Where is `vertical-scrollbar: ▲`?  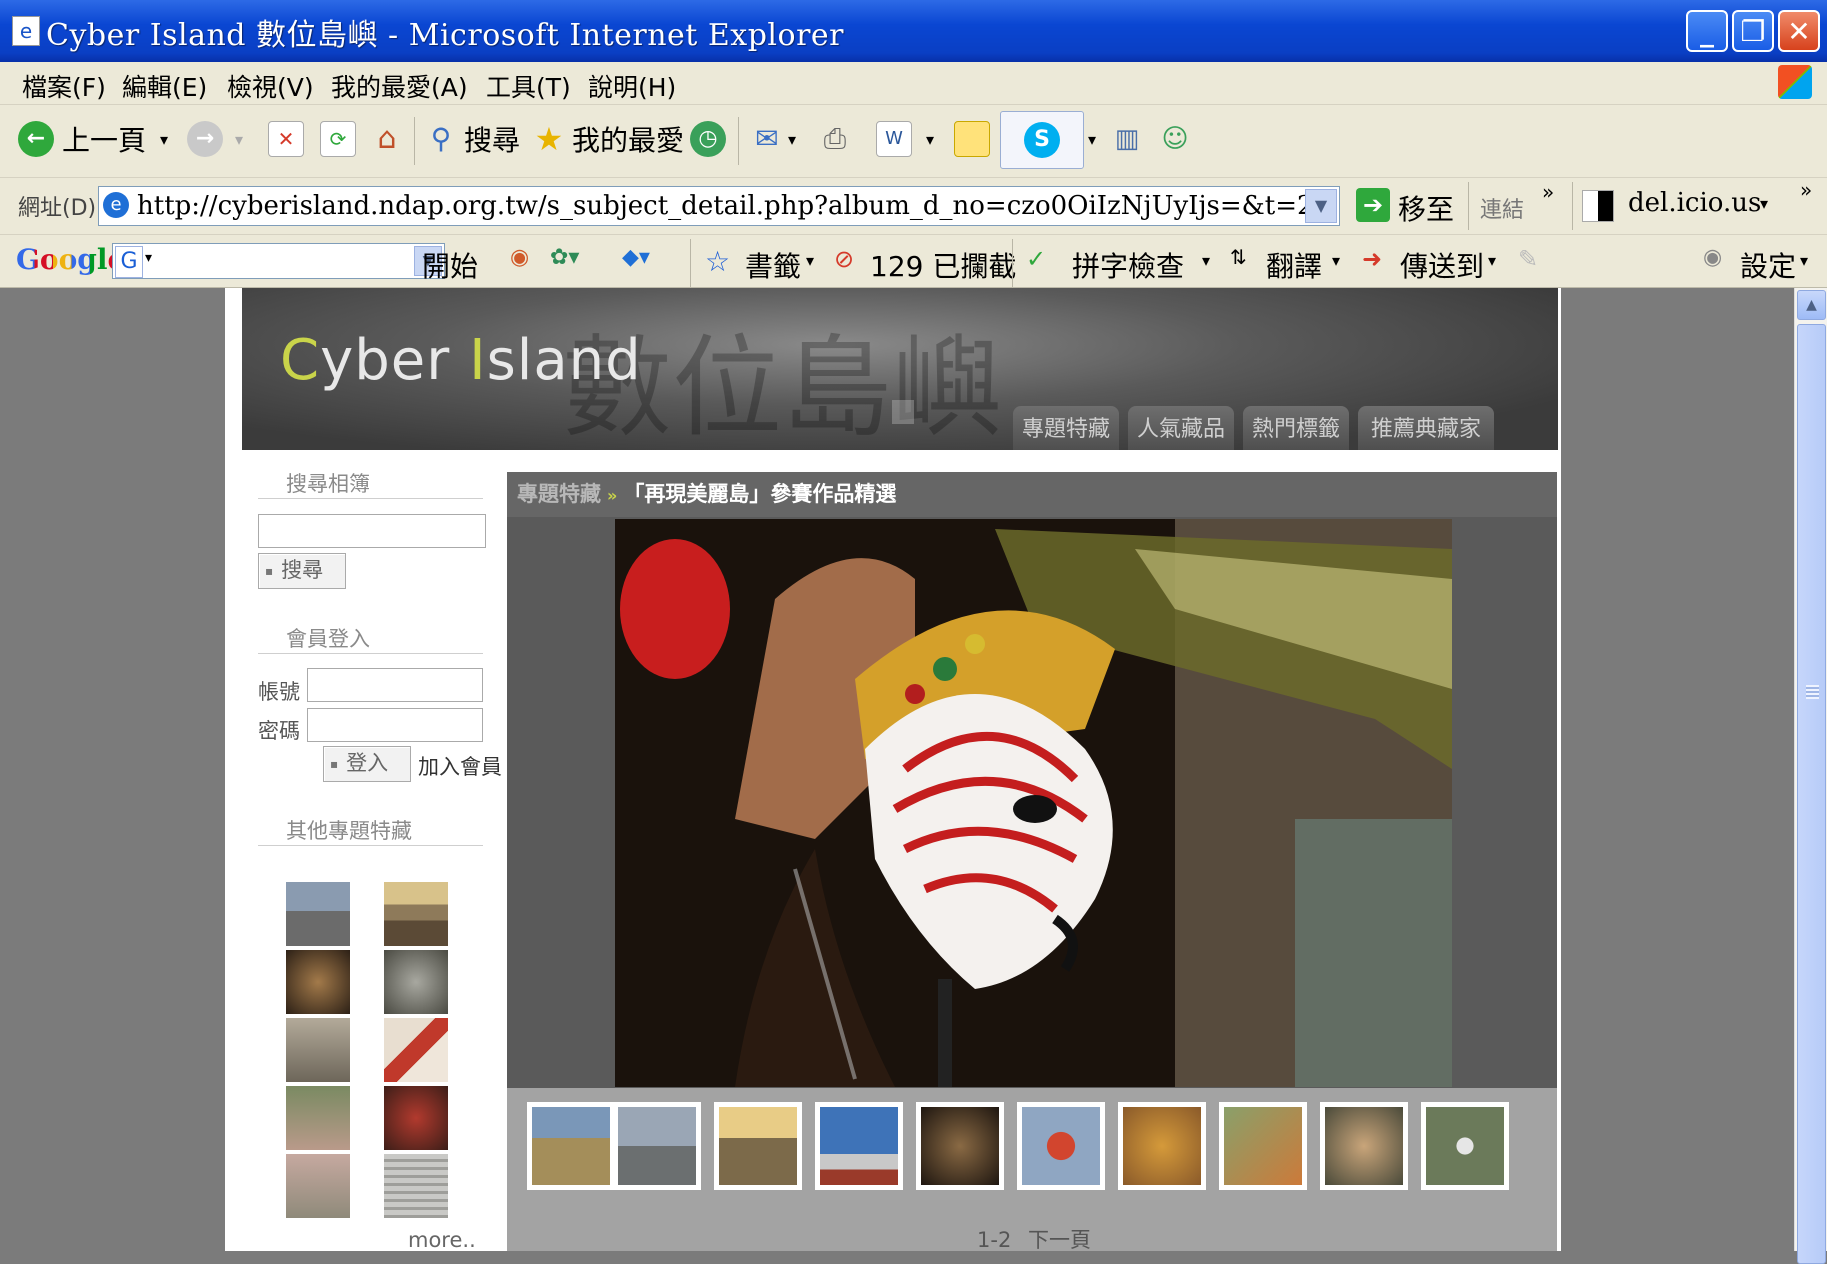
vertical-scrollbar: ▲ is located at coordinates (1810, 776).